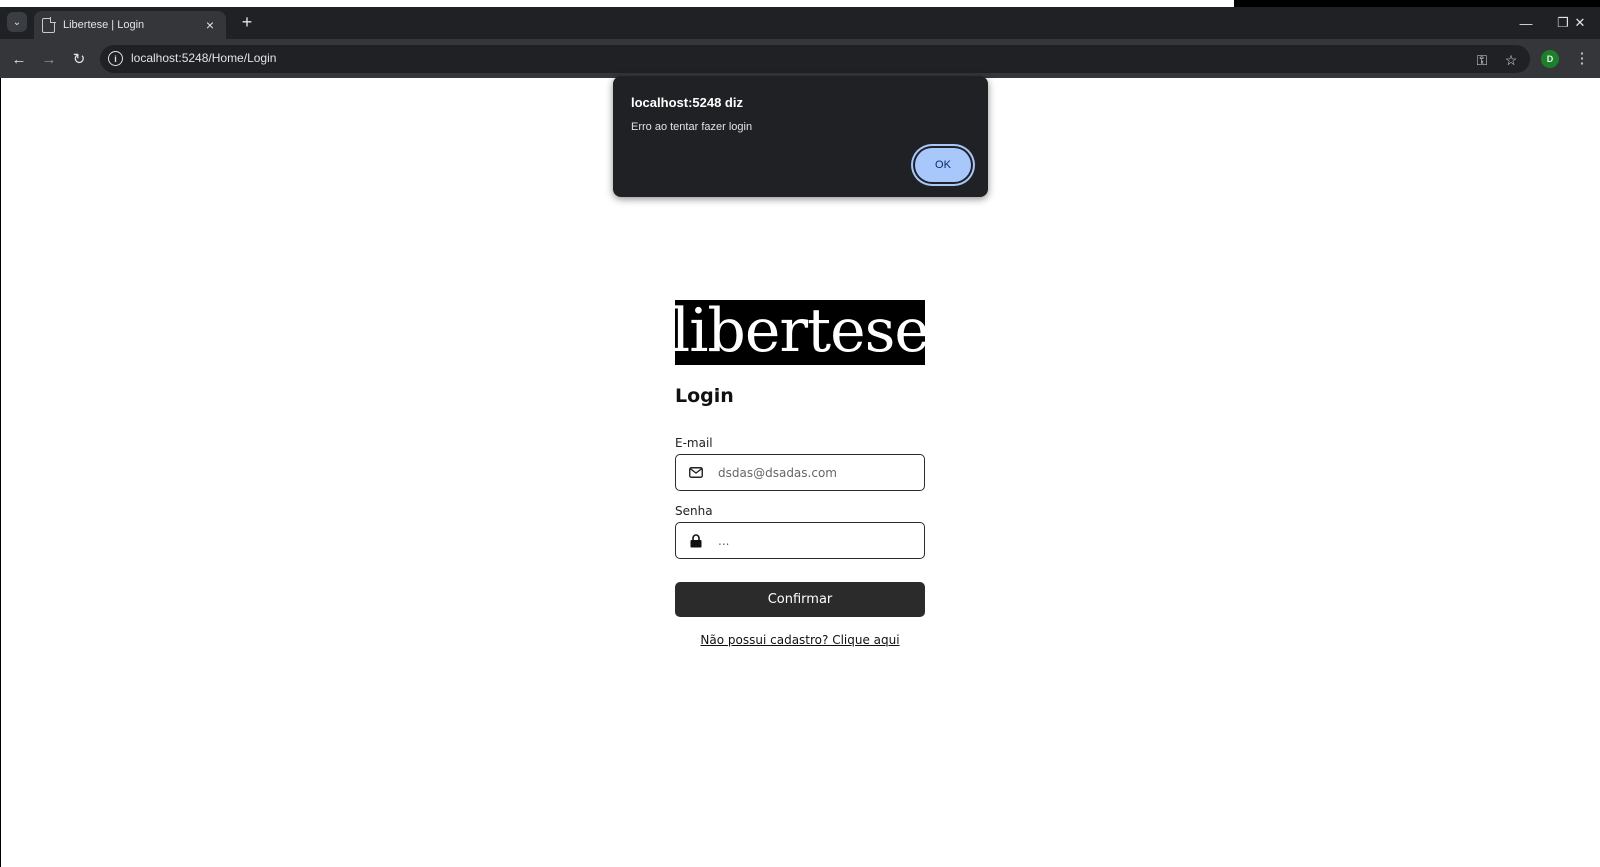 This screenshot has width=1600, height=867. Describe the element at coordinates (210, 25) in the screenshot. I see `tab-close-icon: ×` at that location.